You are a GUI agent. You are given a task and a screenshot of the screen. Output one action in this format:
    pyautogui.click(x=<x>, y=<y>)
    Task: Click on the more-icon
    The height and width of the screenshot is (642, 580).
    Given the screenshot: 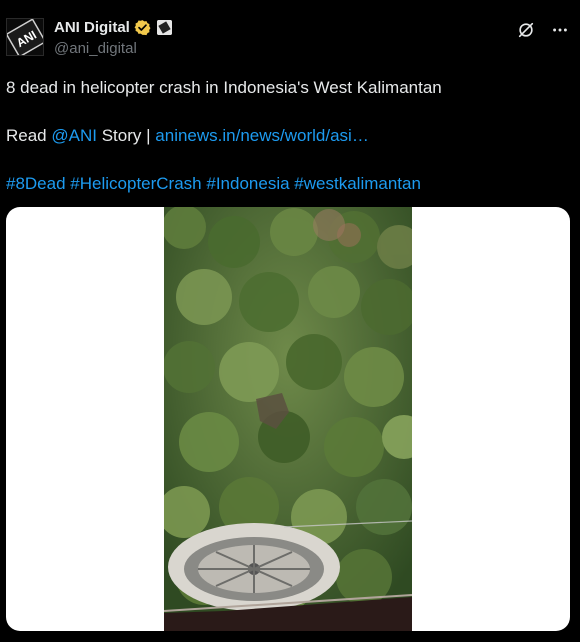 What is the action you would take?
    pyautogui.click(x=560, y=30)
    